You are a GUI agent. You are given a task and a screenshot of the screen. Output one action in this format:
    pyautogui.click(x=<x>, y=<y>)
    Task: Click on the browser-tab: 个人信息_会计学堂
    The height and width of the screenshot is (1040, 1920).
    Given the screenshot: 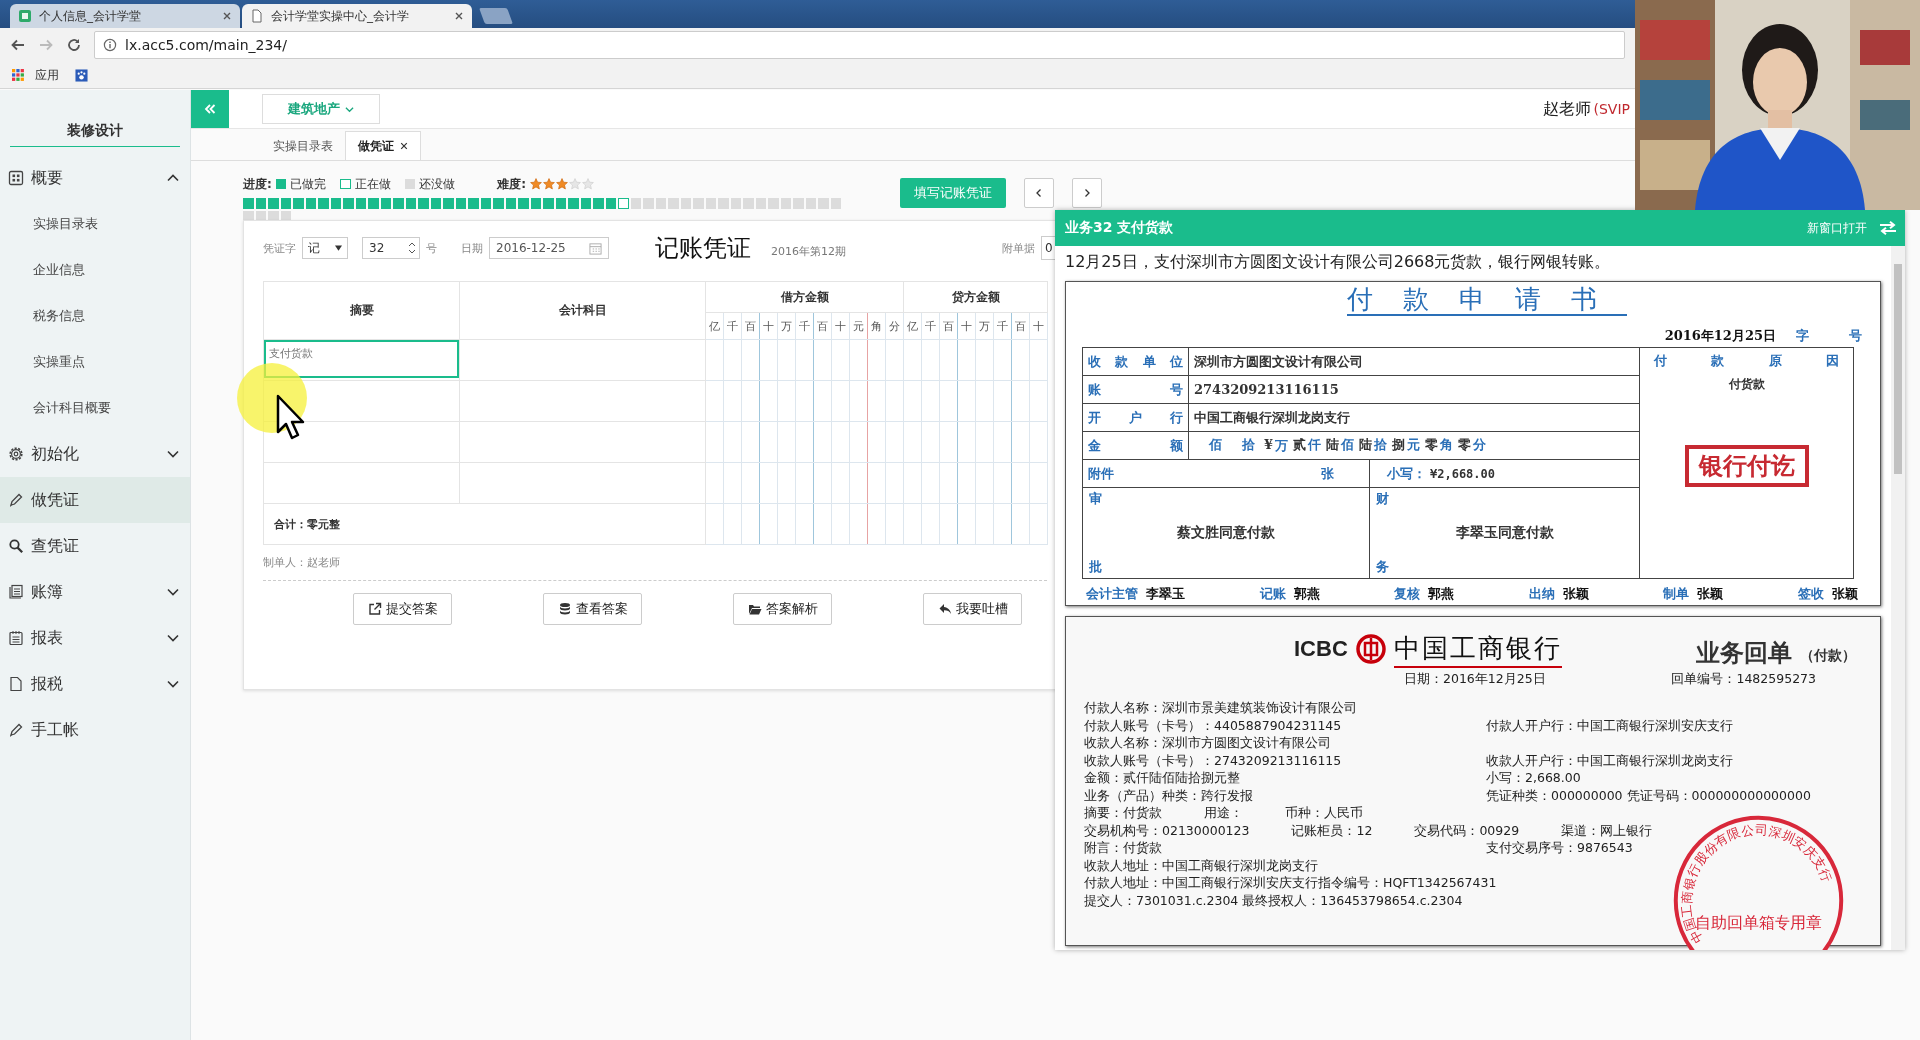 What is the action you would take?
    pyautogui.click(x=125, y=16)
    